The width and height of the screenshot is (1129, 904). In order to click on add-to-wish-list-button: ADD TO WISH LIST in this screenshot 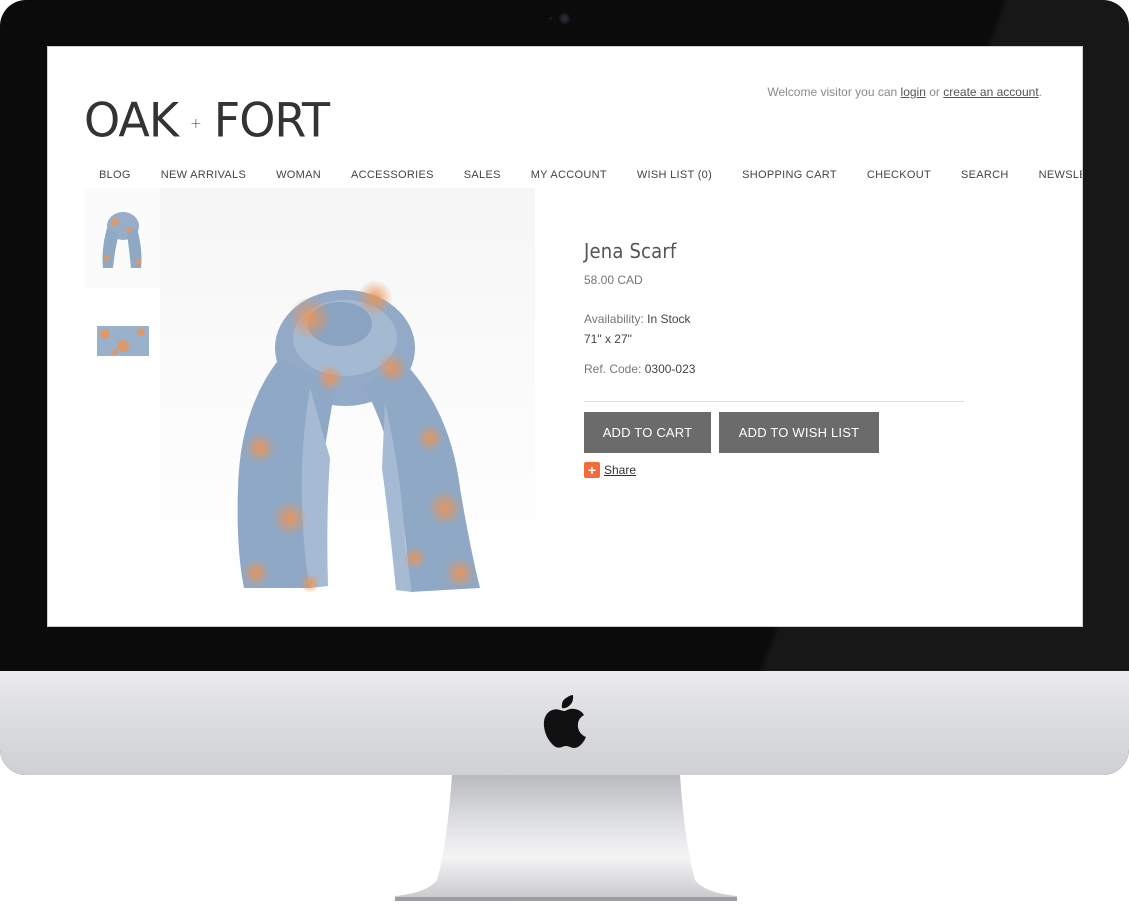, I will do `click(799, 432)`.